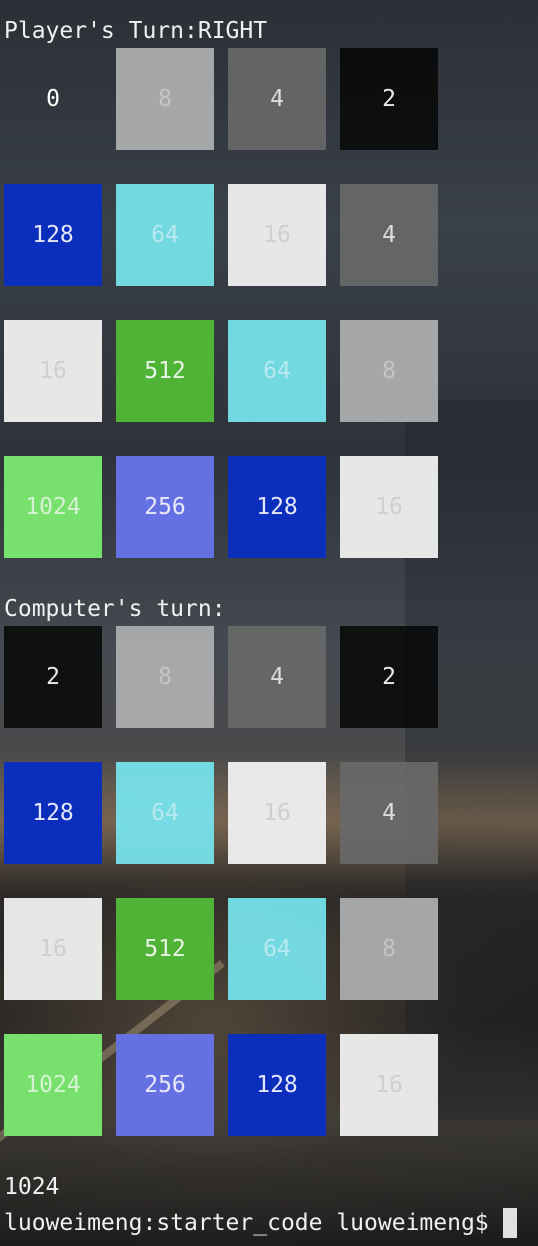 The height and width of the screenshot is (1246, 538). What do you see at coordinates (53, 235) in the screenshot?
I see `player-tile-r1-c0: 128` at bounding box center [53, 235].